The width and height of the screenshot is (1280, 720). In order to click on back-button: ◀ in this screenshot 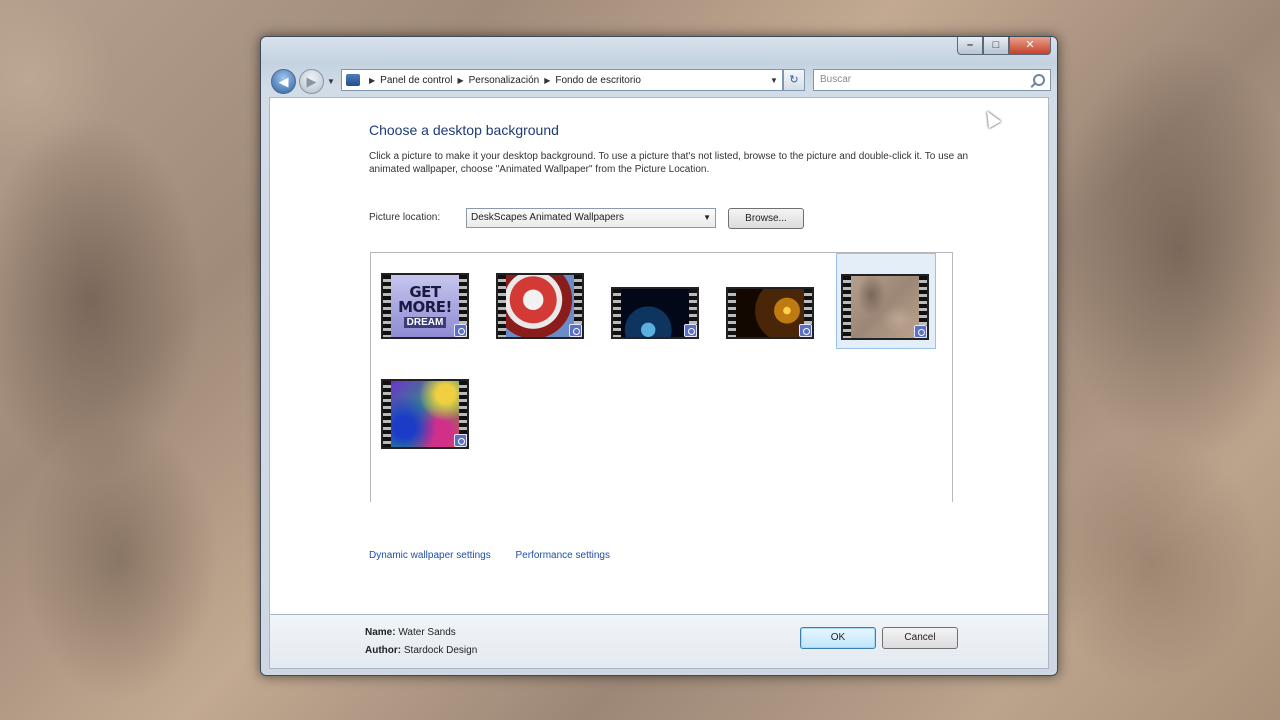, I will do `click(283, 81)`.